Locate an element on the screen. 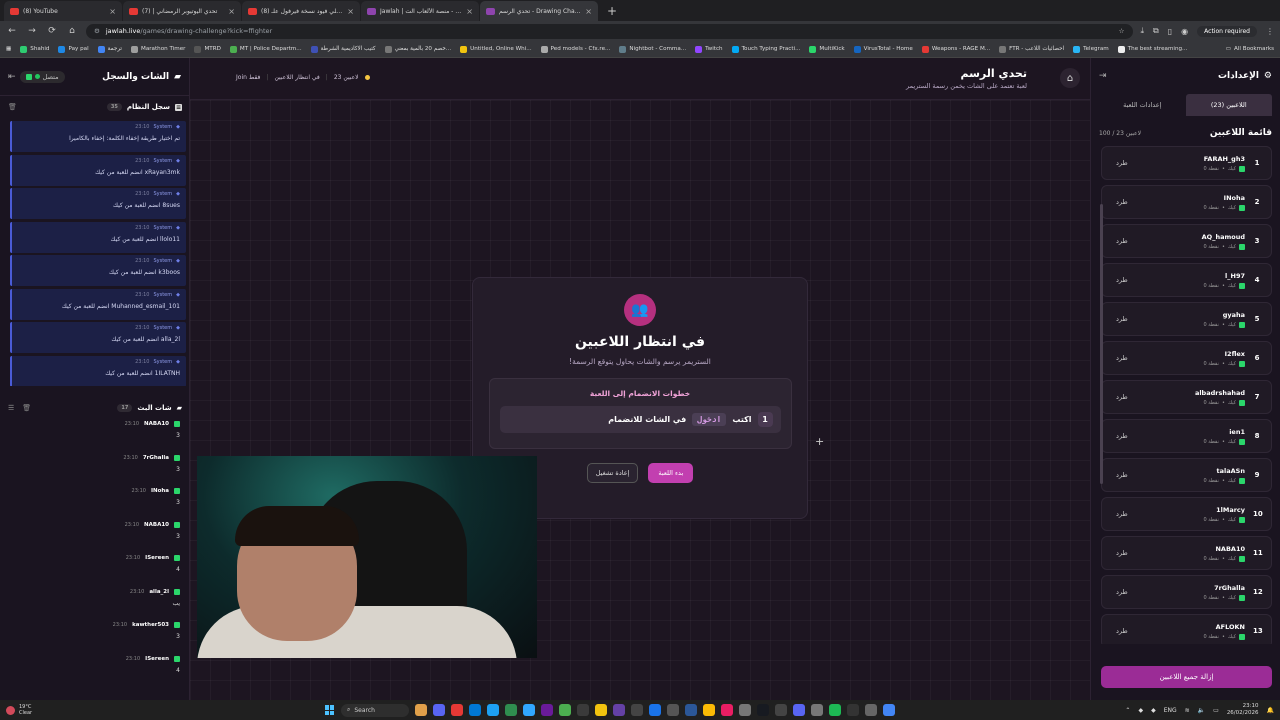 The width and height of the screenshot is (1280, 720). reset-button: إعادة تشغيل is located at coordinates (612, 473).